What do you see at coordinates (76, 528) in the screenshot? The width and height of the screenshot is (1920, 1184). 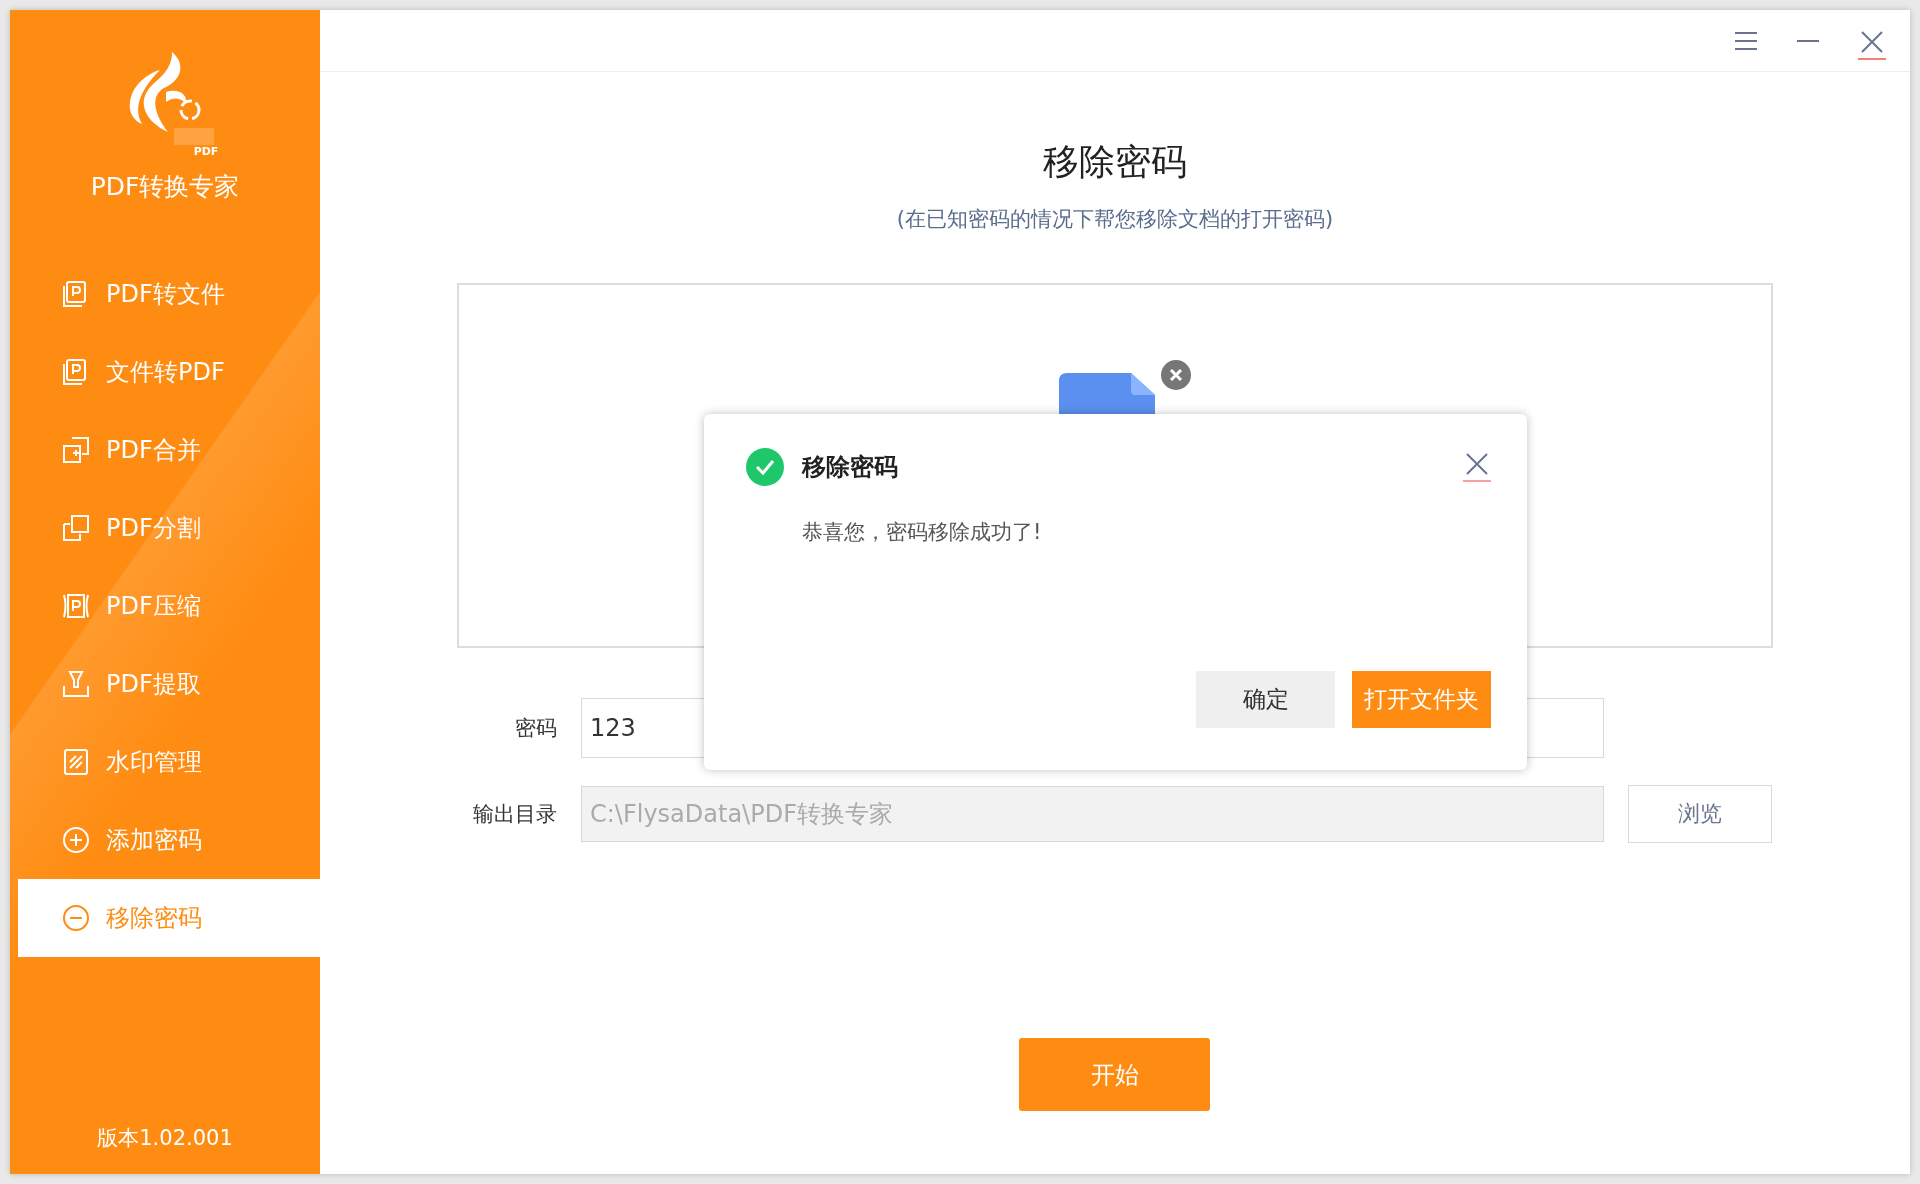 I see `split-icon` at bounding box center [76, 528].